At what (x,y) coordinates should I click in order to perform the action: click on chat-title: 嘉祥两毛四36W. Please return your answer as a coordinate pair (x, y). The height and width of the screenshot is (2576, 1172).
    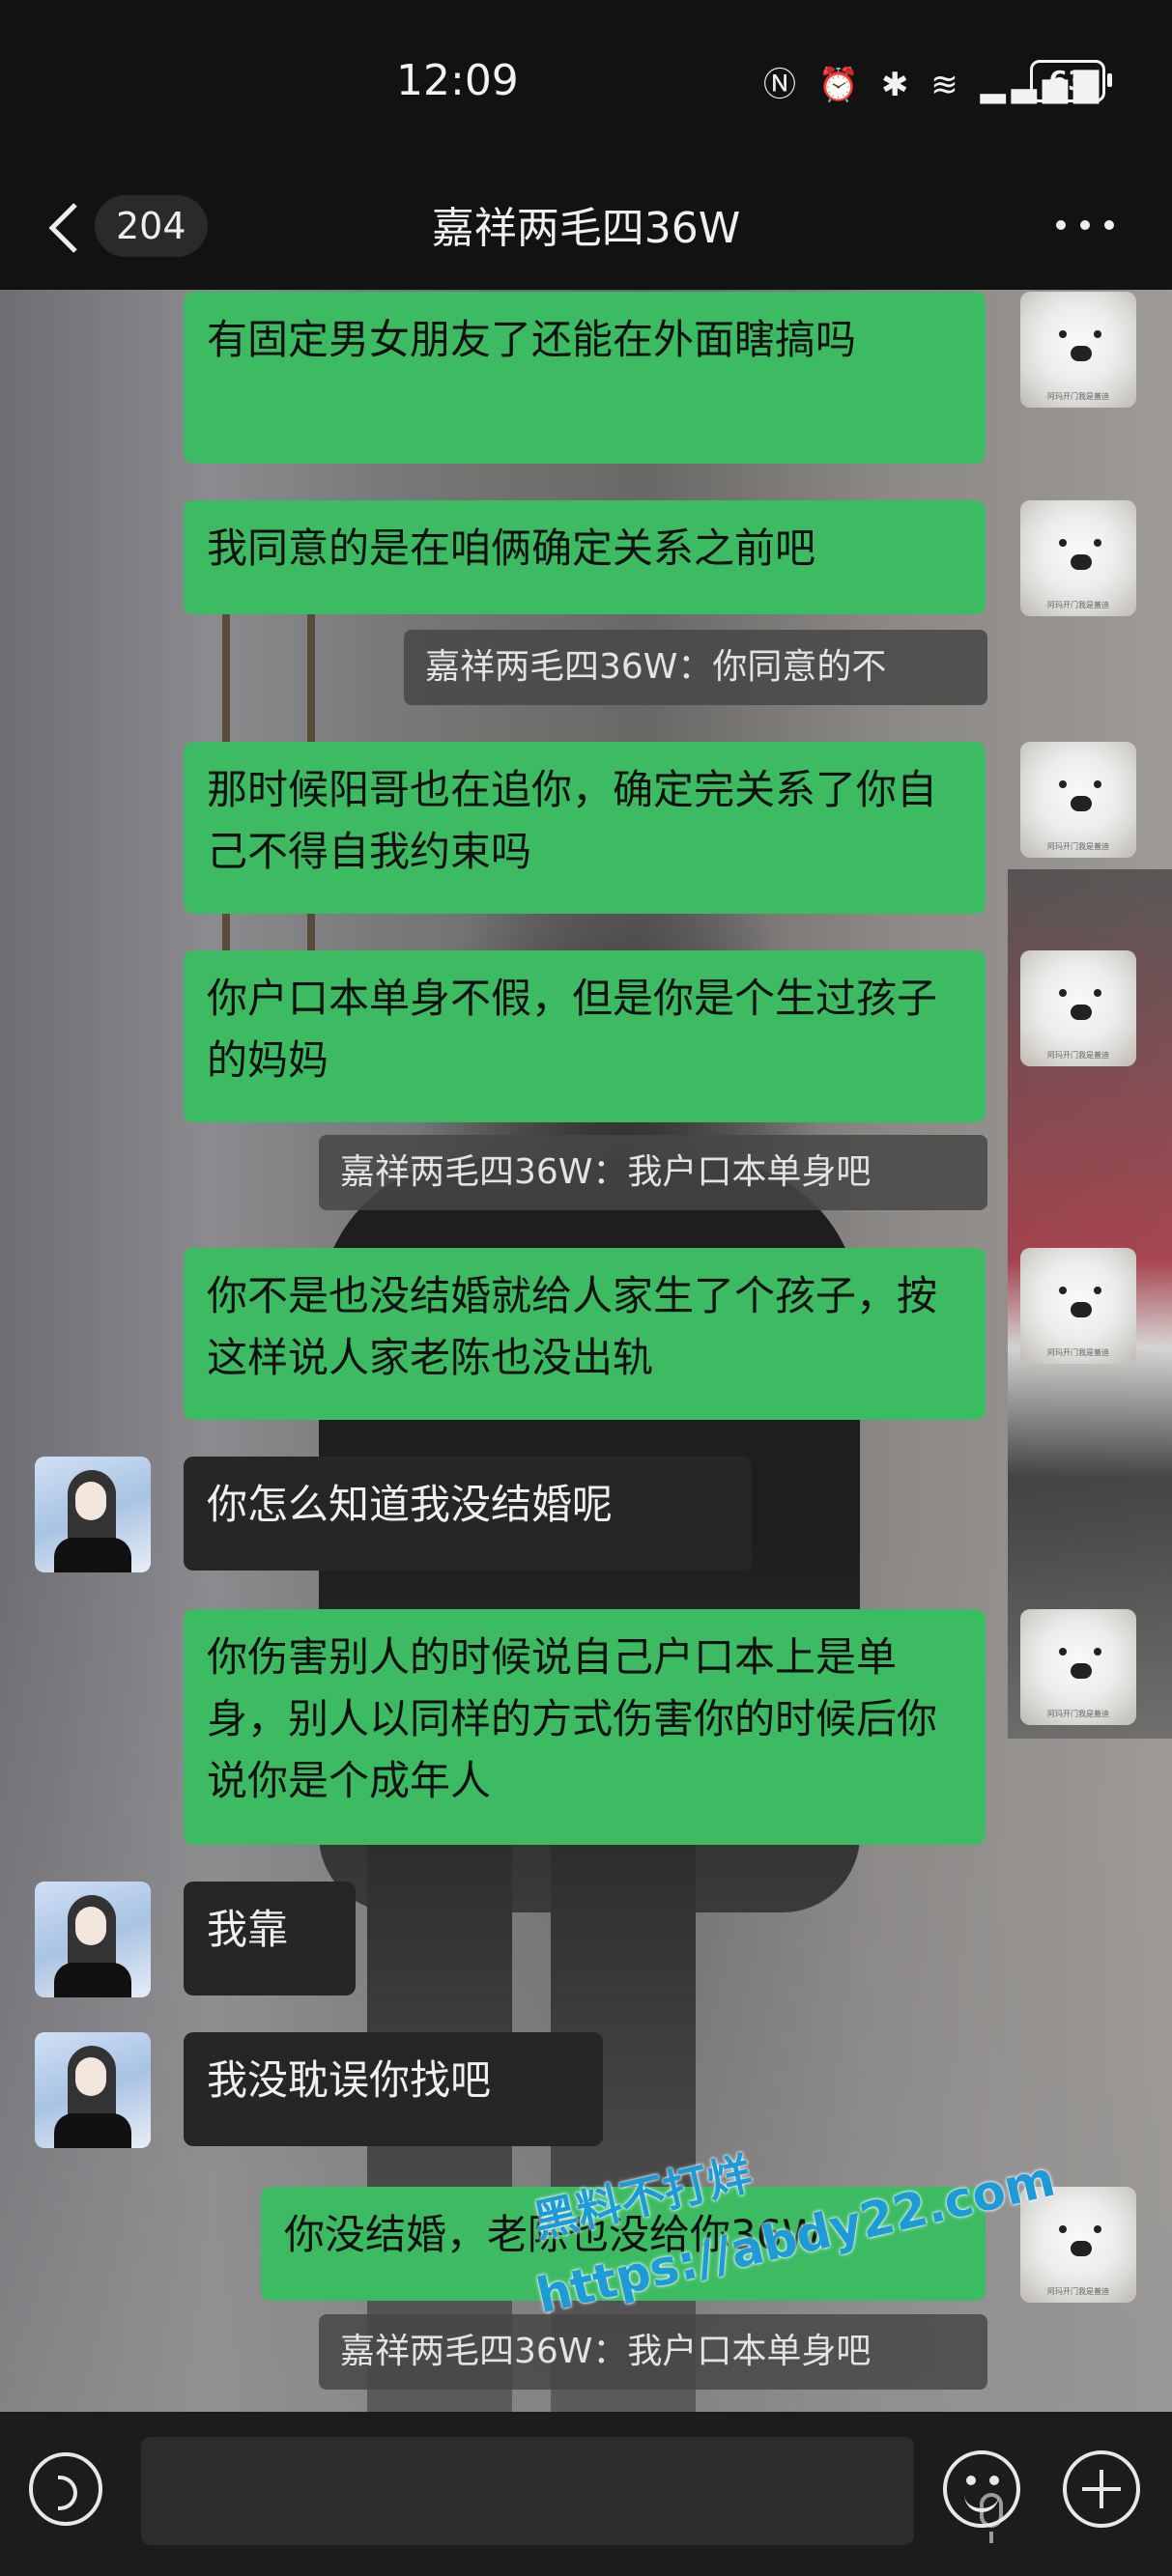
    Looking at the image, I should click on (586, 228).